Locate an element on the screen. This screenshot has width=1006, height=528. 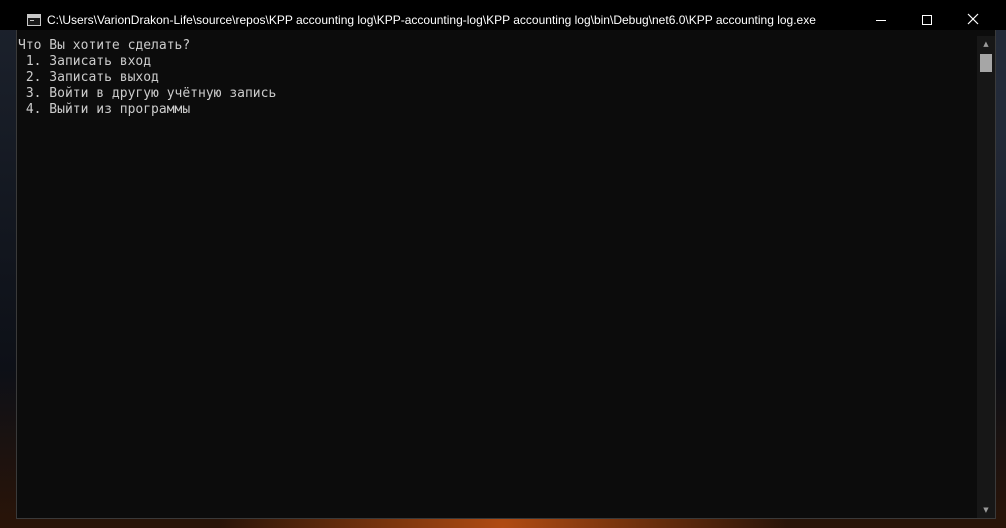
close-icon is located at coordinates (973, 19).